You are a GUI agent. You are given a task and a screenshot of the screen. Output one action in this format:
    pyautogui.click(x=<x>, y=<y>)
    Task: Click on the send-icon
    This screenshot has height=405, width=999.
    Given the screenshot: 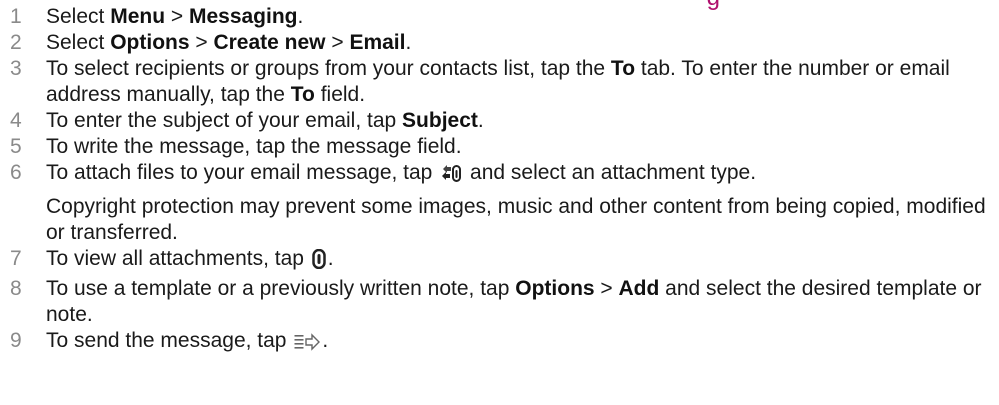 What is the action you would take?
    pyautogui.click(x=307, y=345)
    